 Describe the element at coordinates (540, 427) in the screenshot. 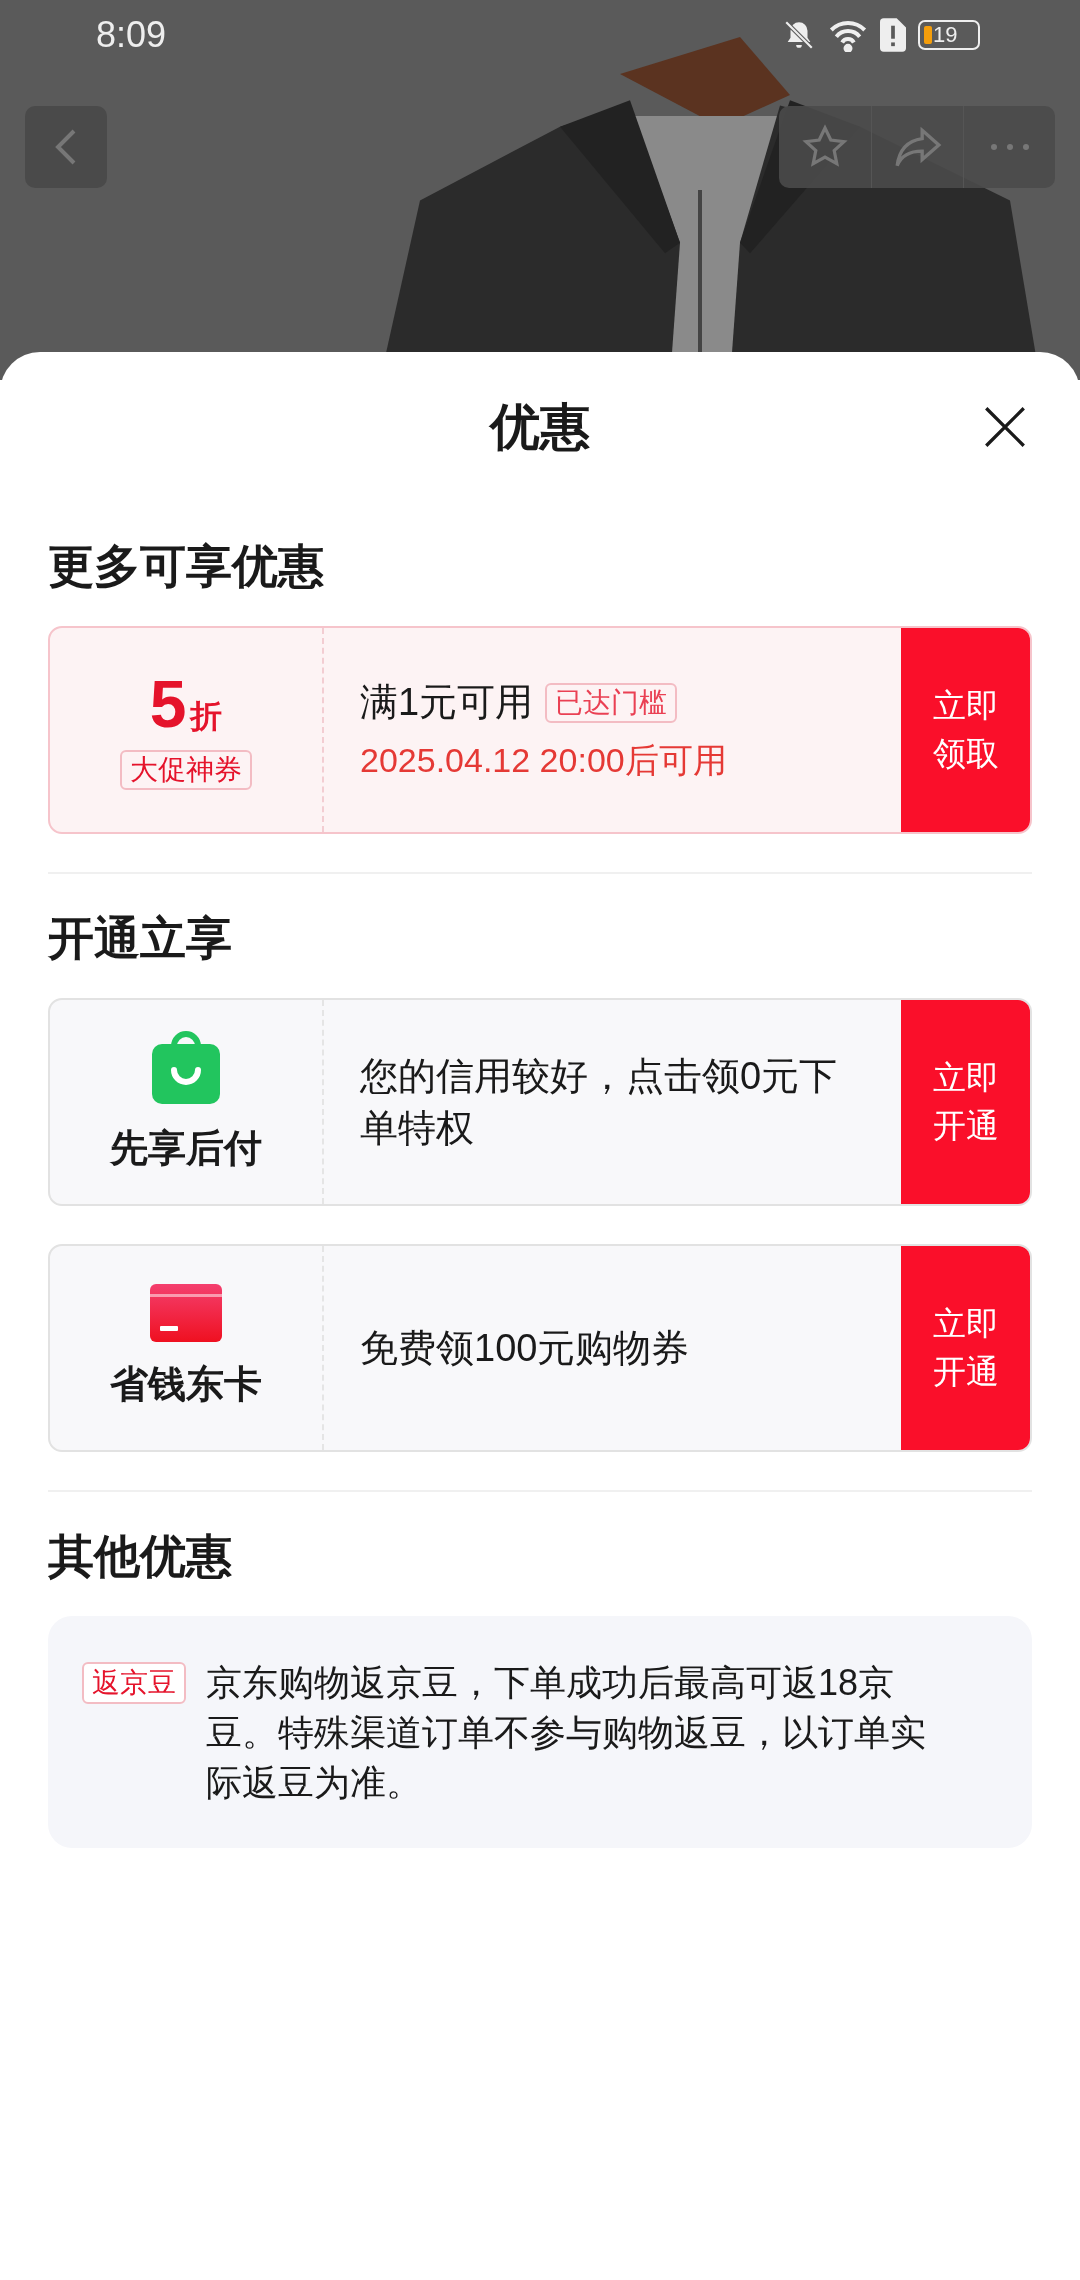

I see `sheet-title: 优惠` at that location.